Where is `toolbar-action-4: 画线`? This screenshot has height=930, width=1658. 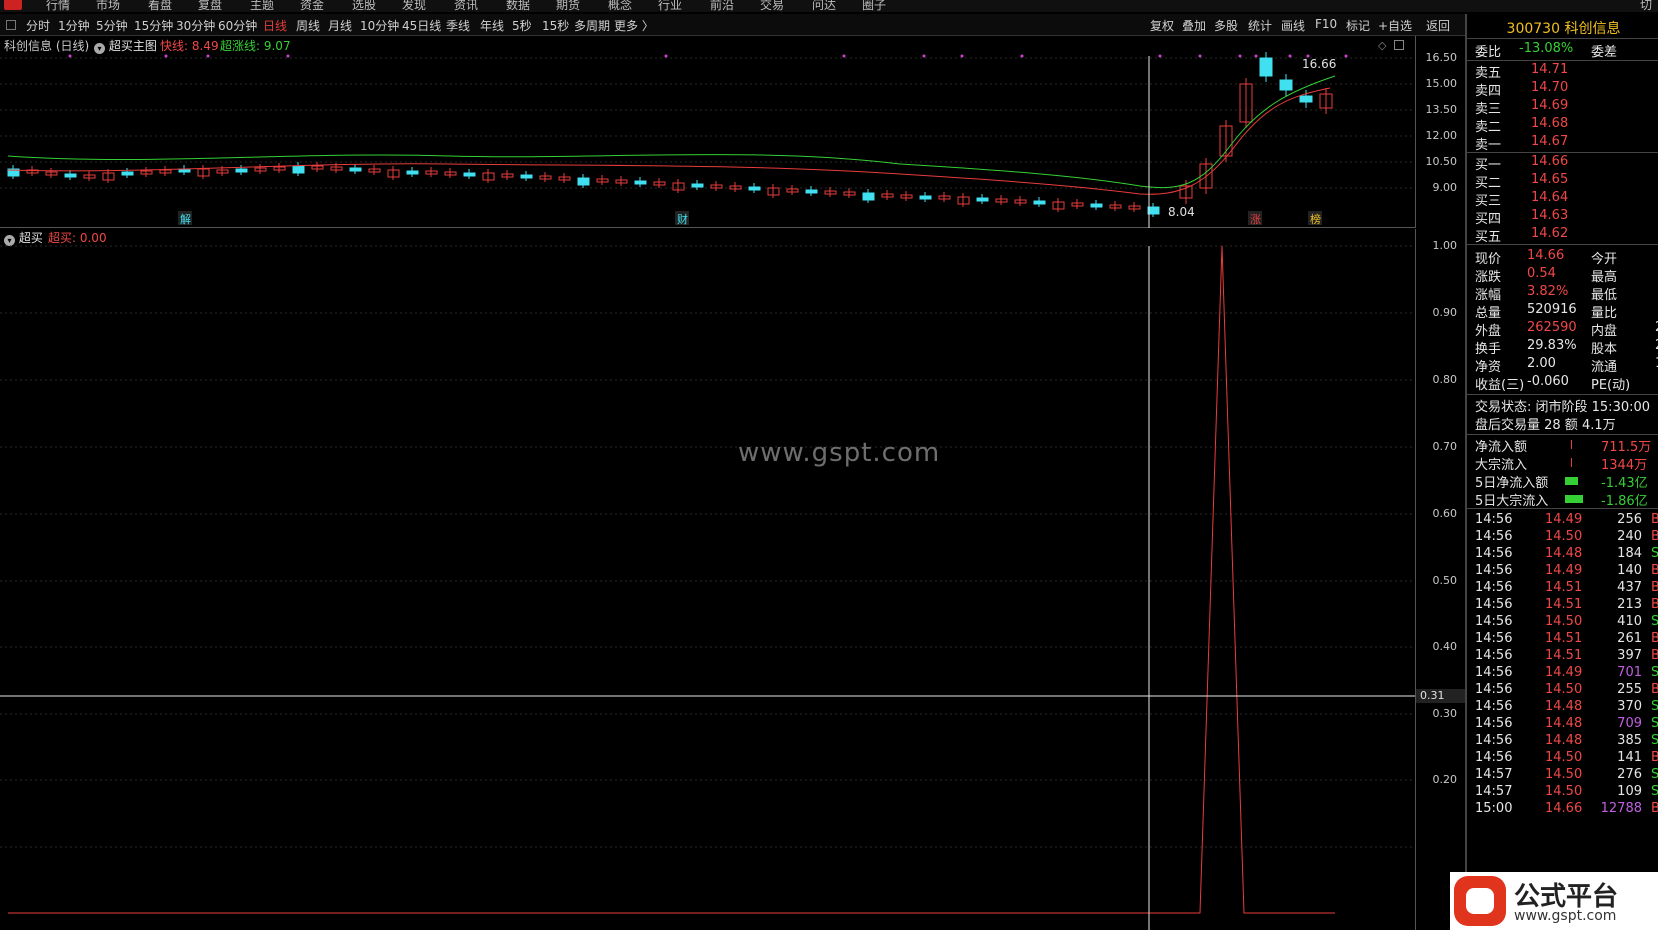 toolbar-action-4: 画线 is located at coordinates (1293, 25).